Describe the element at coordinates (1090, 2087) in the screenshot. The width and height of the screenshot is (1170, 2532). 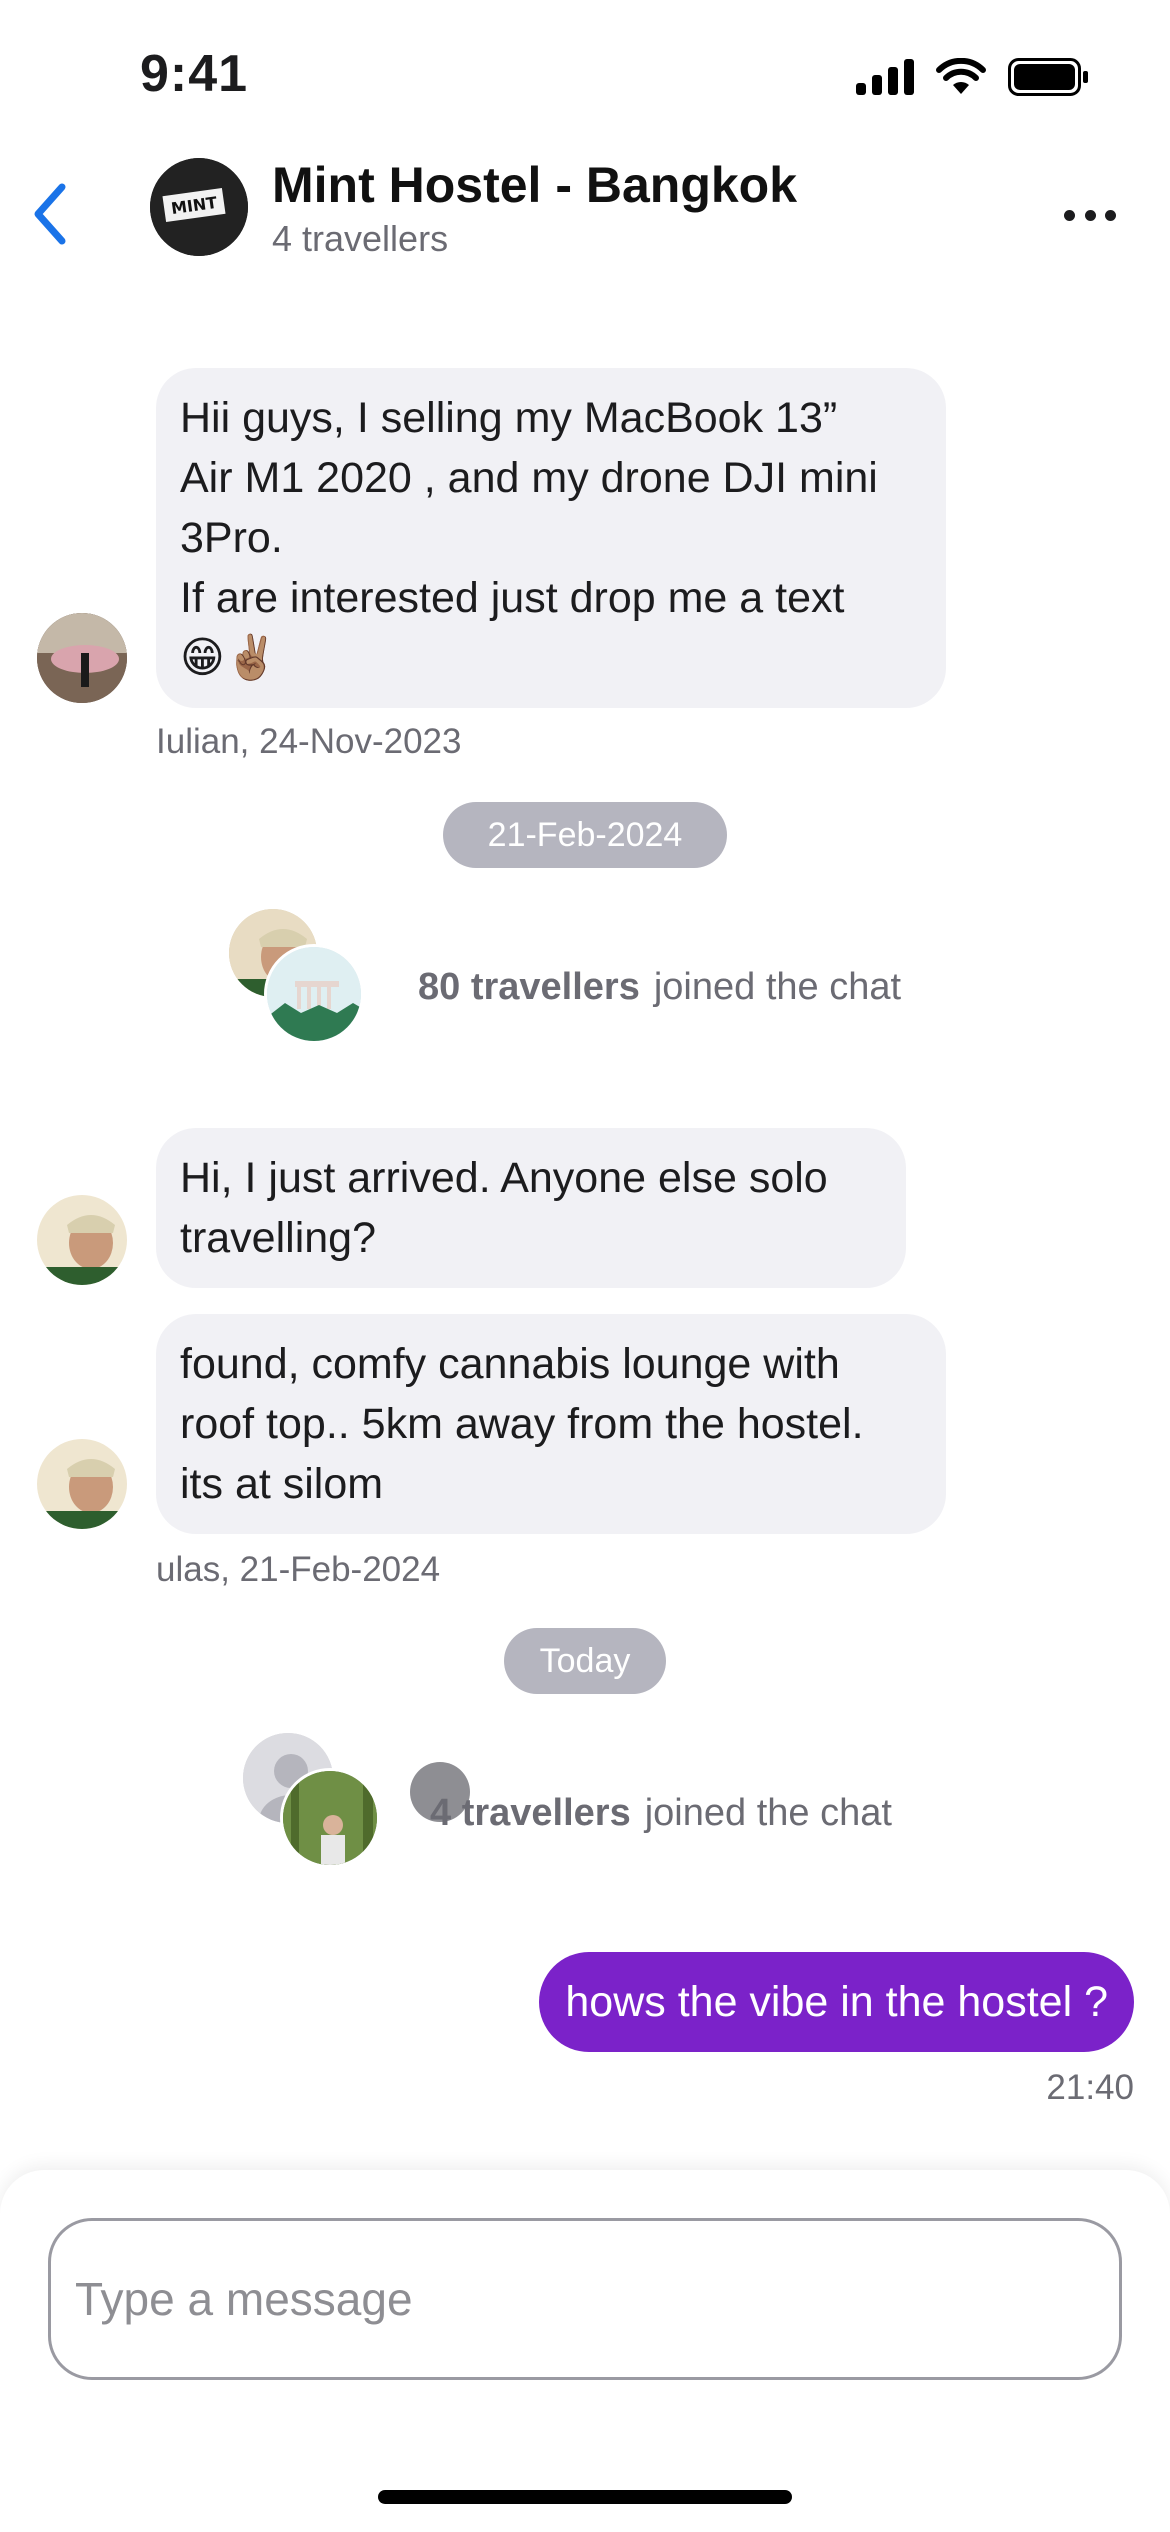
I see `sent-message-time: 21:40` at that location.